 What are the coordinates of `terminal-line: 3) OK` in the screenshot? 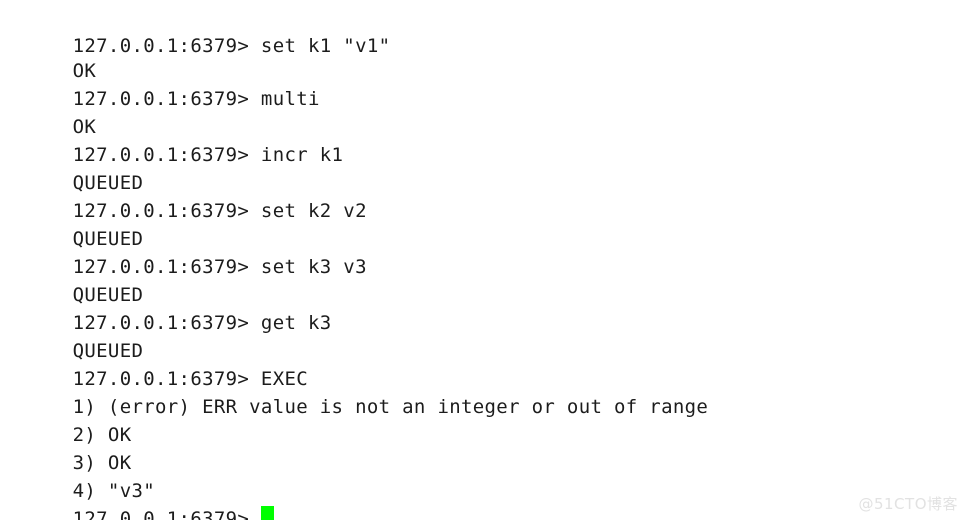 It's located at (484, 447).